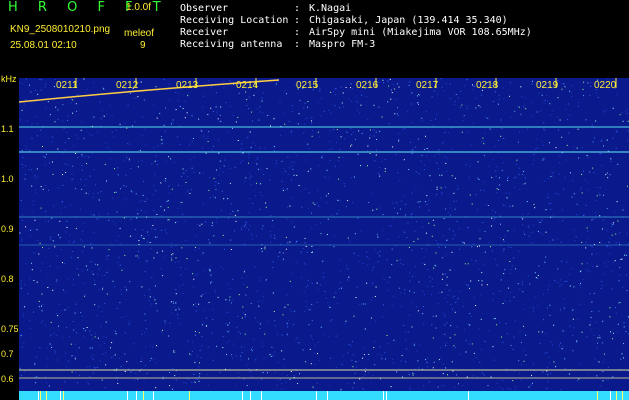 The image size is (629, 400). What do you see at coordinates (7, 379) in the screenshot?
I see `y-tick-label: 0.6` at bounding box center [7, 379].